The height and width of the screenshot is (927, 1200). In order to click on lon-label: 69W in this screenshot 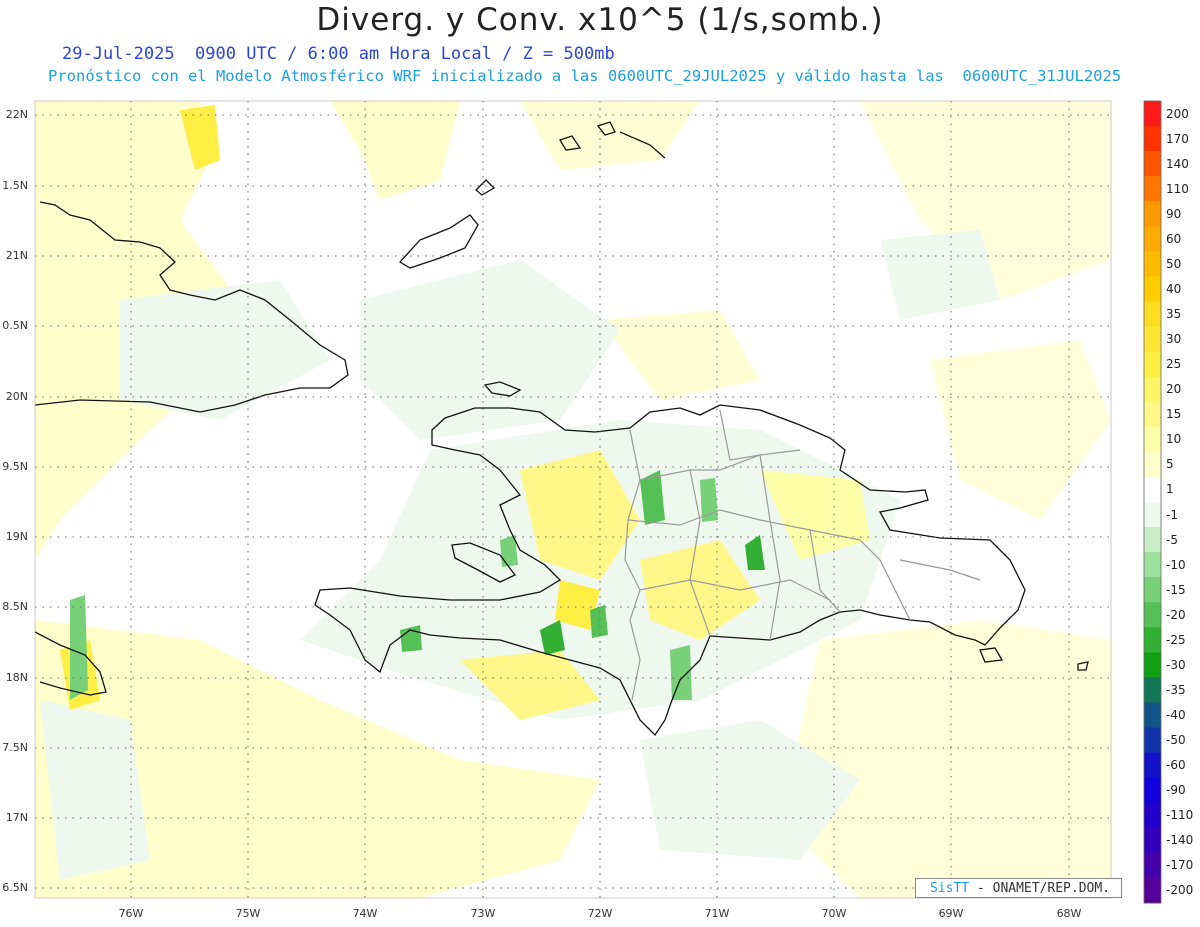, I will do `click(951, 913)`.